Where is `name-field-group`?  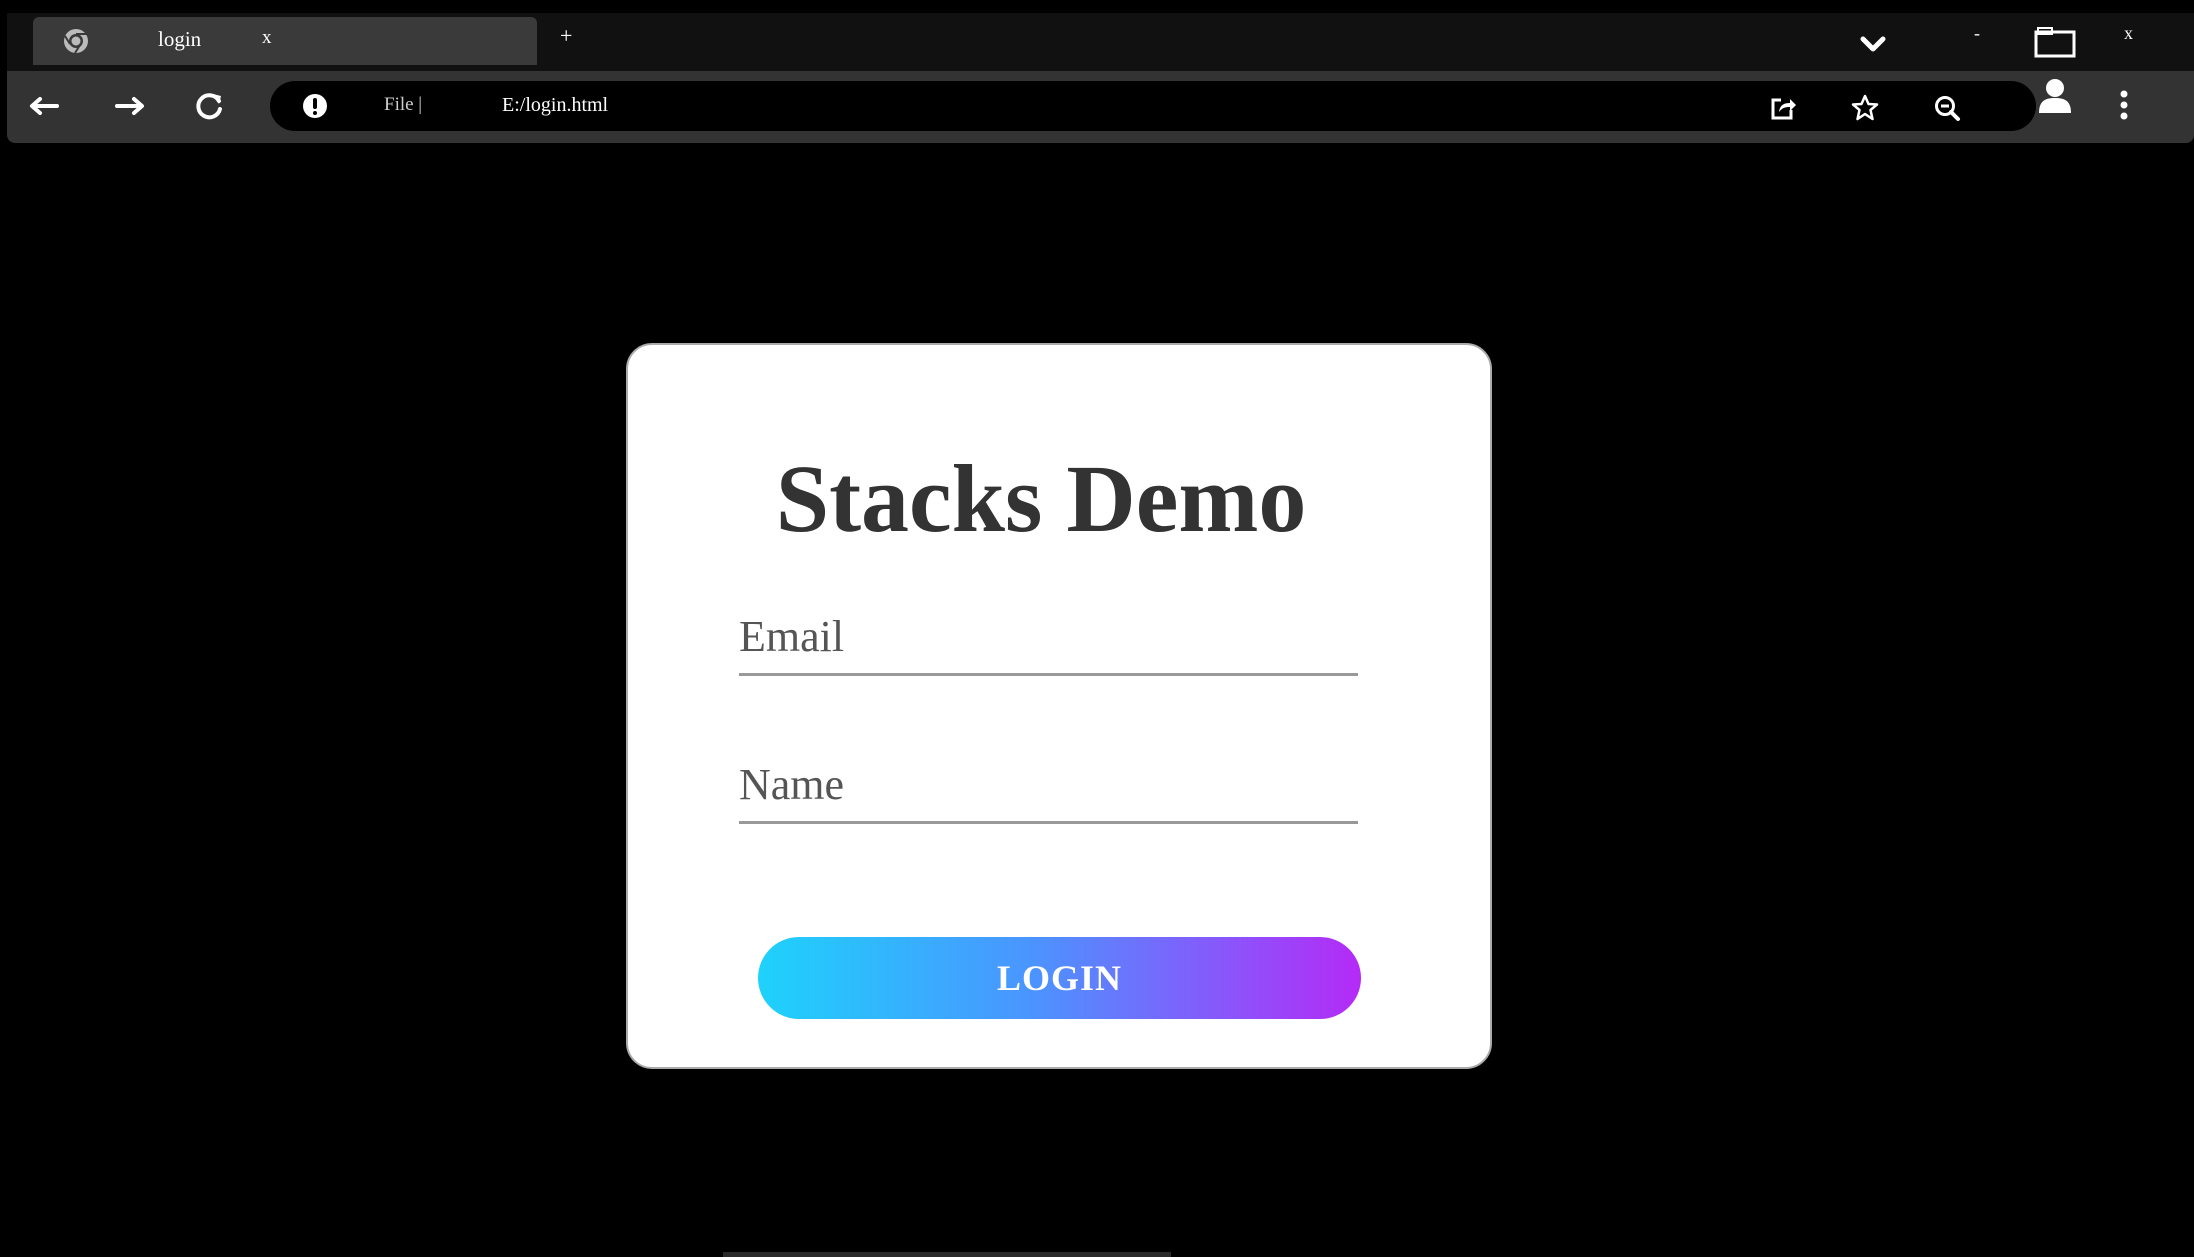
name-field-group is located at coordinates (1048, 787).